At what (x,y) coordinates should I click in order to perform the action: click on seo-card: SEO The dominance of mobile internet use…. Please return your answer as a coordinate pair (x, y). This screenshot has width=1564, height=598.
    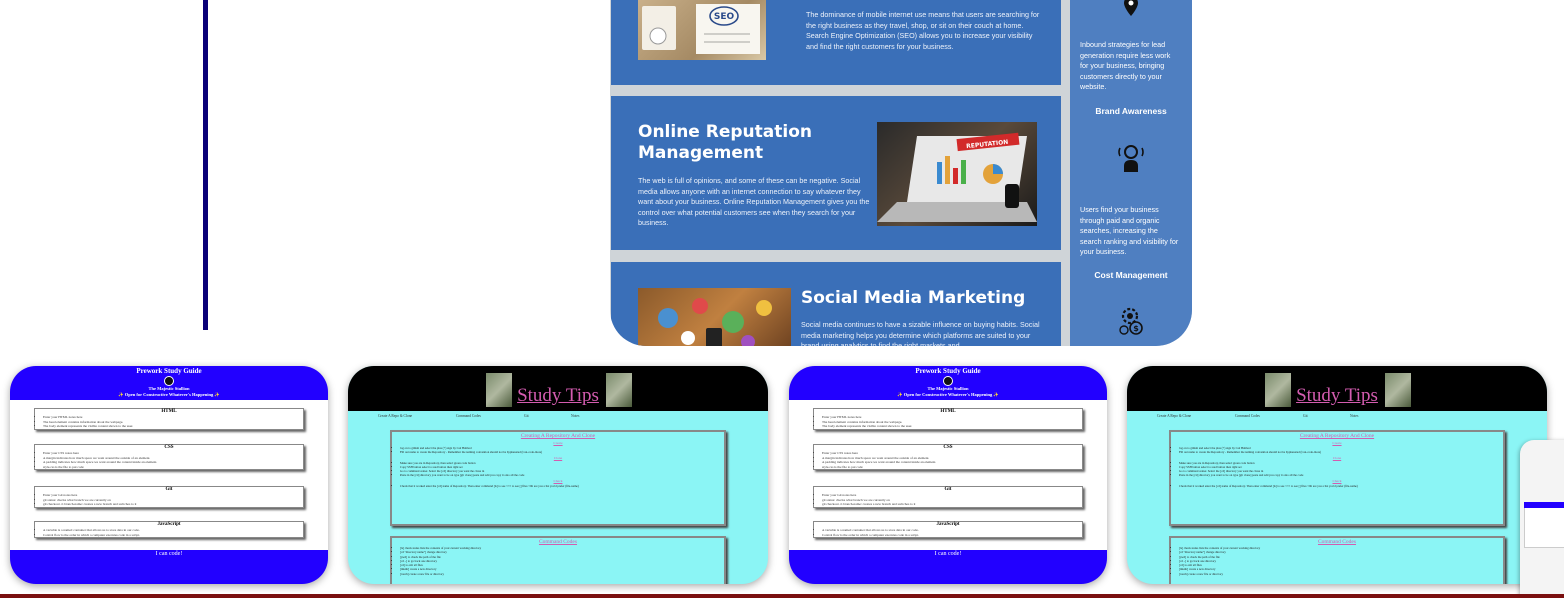
    Looking at the image, I should click on (836, 42).